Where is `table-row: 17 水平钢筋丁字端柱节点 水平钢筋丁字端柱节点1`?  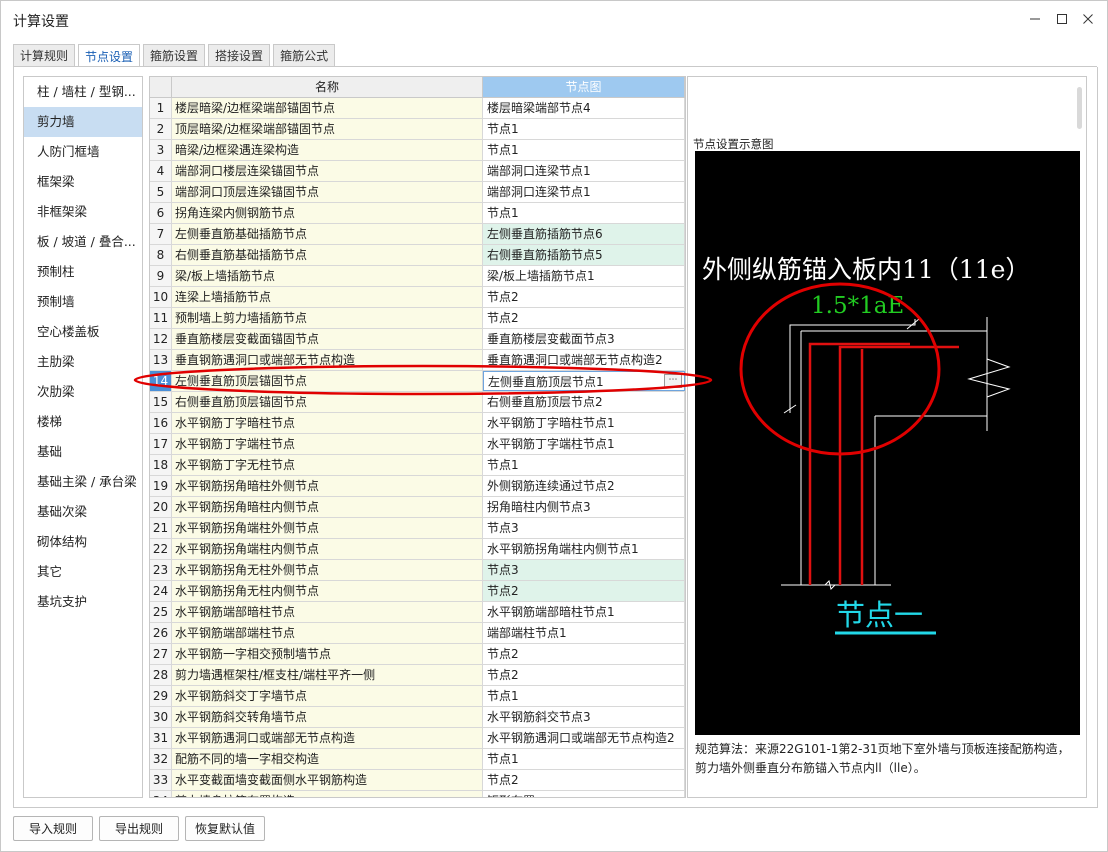
table-row: 17 水平钢筋丁字端柱节点 水平钢筋丁字端柱节点1 is located at coordinates (417, 444).